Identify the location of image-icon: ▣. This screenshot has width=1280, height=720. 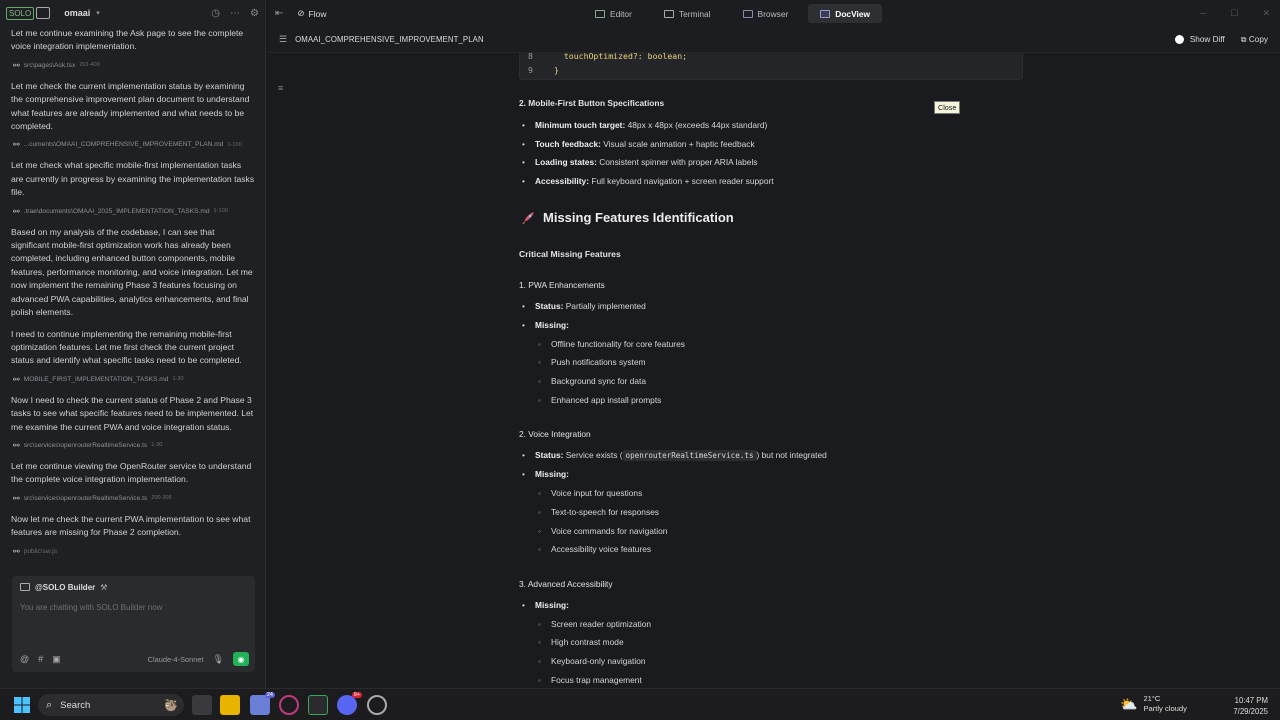
(56, 659).